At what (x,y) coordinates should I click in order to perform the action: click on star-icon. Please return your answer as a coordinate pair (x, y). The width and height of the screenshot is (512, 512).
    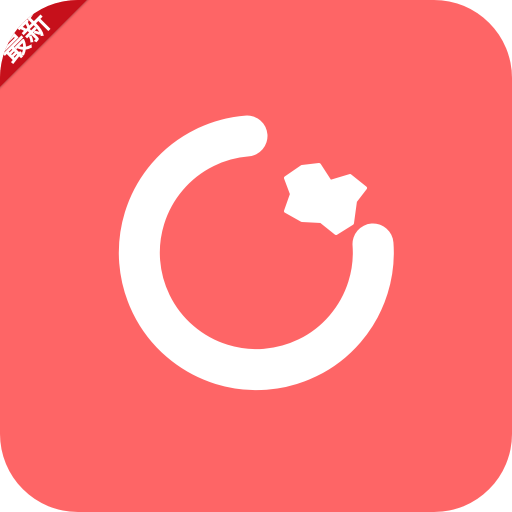
    Looking at the image, I should click on (325, 199).